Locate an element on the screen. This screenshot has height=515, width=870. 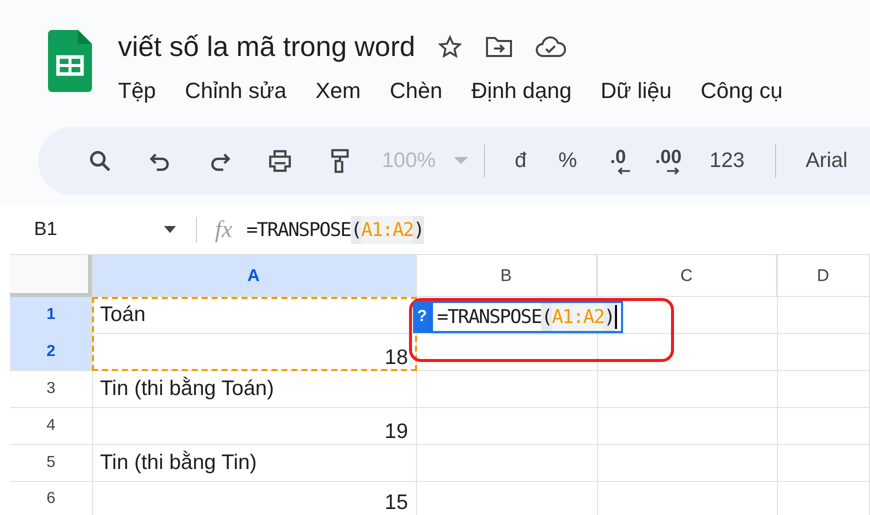
toolbar-button: % is located at coordinates (568, 161).